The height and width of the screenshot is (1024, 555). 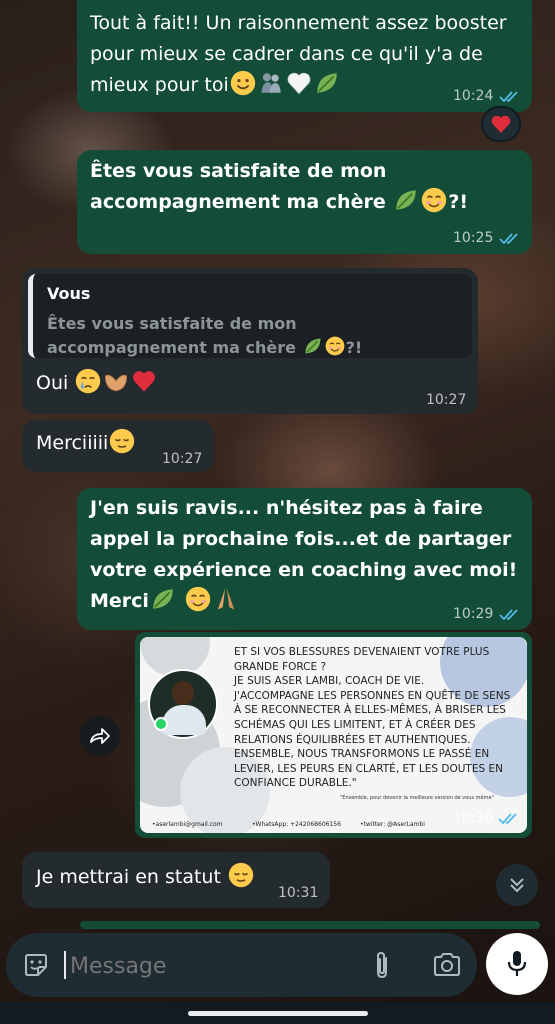 What do you see at coordinates (243, 83) in the screenshot?
I see `smile-emoji` at bounding box center [243, 83].